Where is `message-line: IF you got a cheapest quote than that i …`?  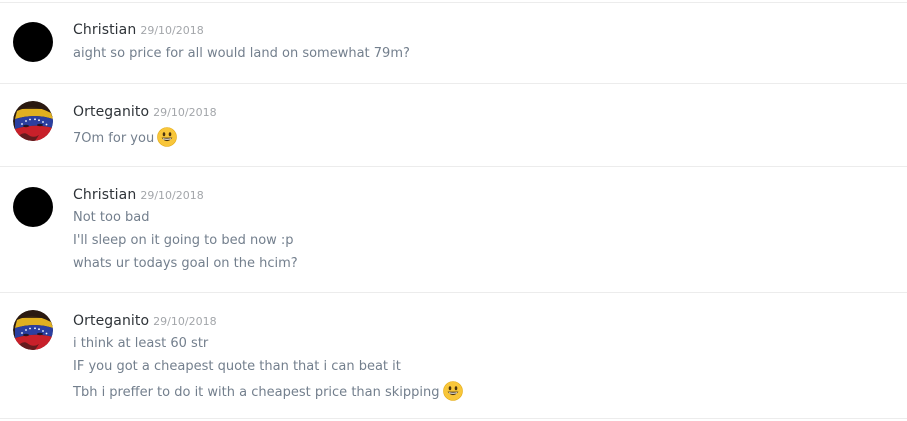 message-line: IF you got a cheapest quote than that i … is located at coordinates (237, 367).